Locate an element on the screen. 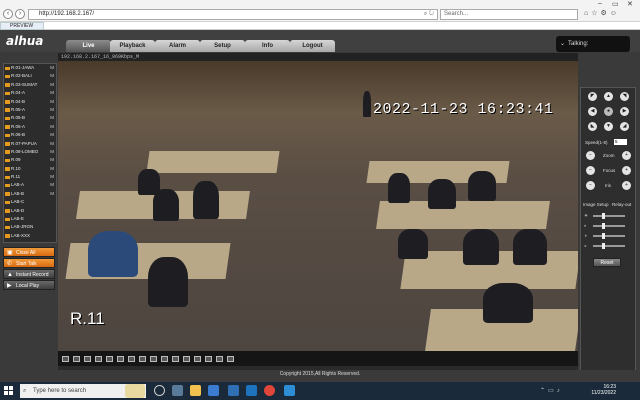  reset-button: Reset is located at coordinates (607, 262).